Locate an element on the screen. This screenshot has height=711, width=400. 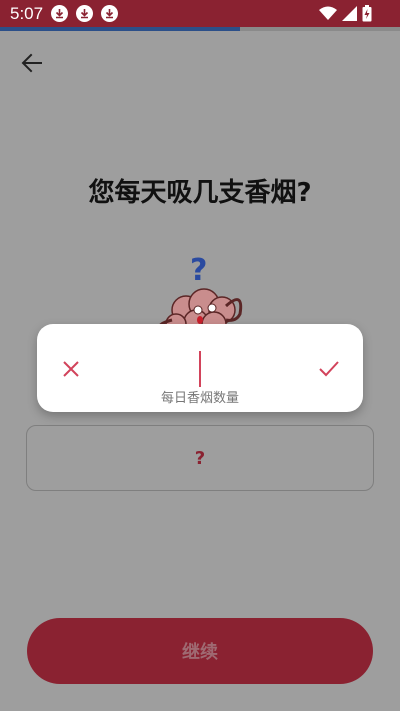
continue-button: 继续 is located at coordinates (200, 651).